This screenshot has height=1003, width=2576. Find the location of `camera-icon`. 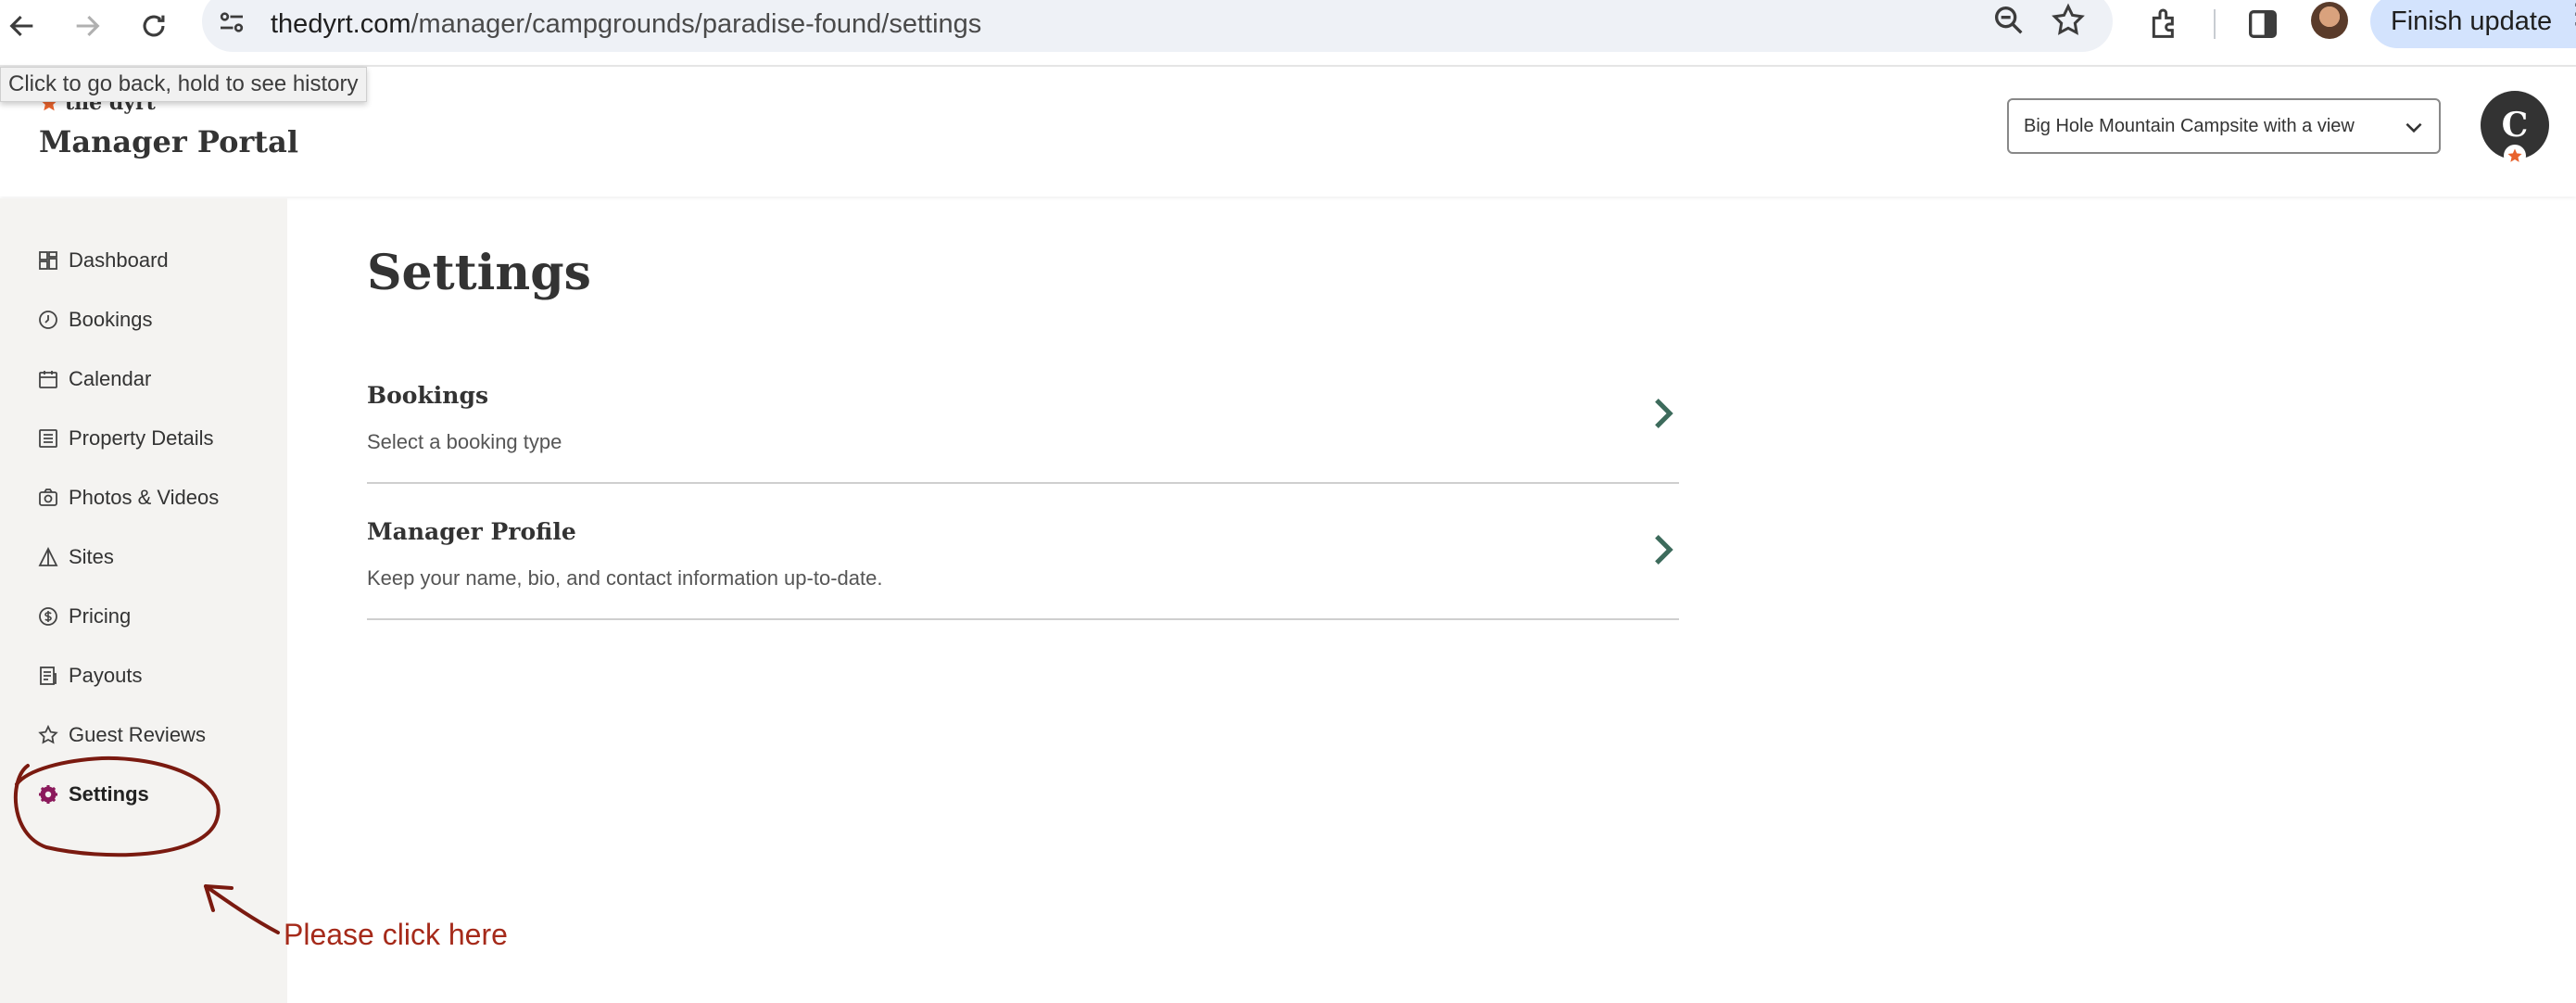

camera-icon is located at coordinates (48, 497).